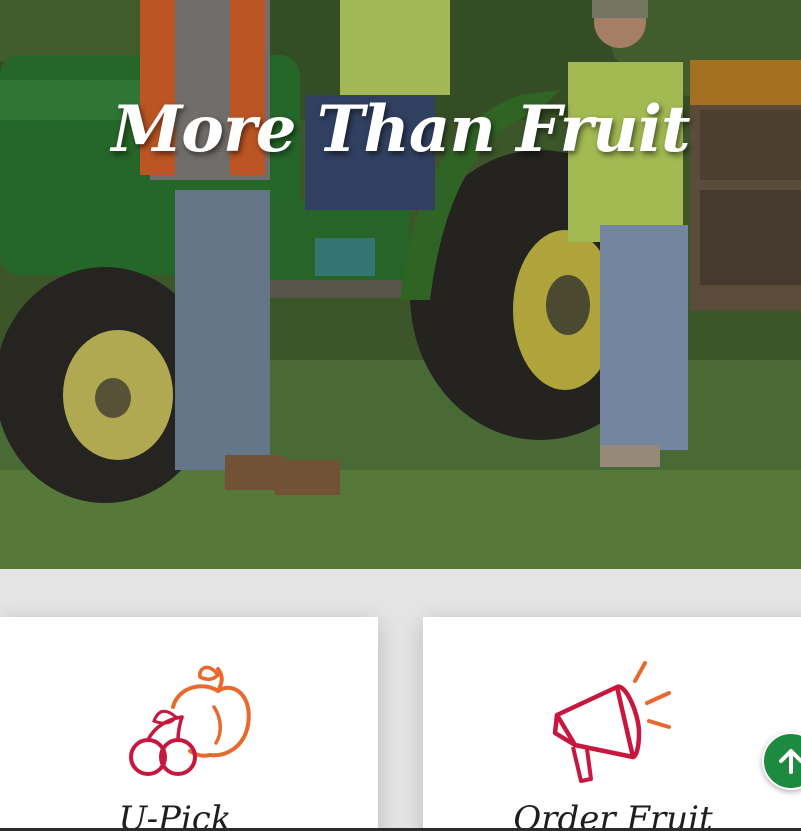 The image size is (801, 831). I want to click on u-pick-title: U-Pick, so click(175, 815).